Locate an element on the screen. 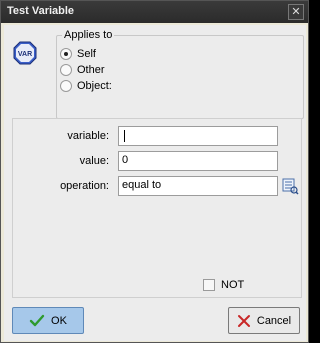  window-title: Test Variable is located at coordinates (41, 11).